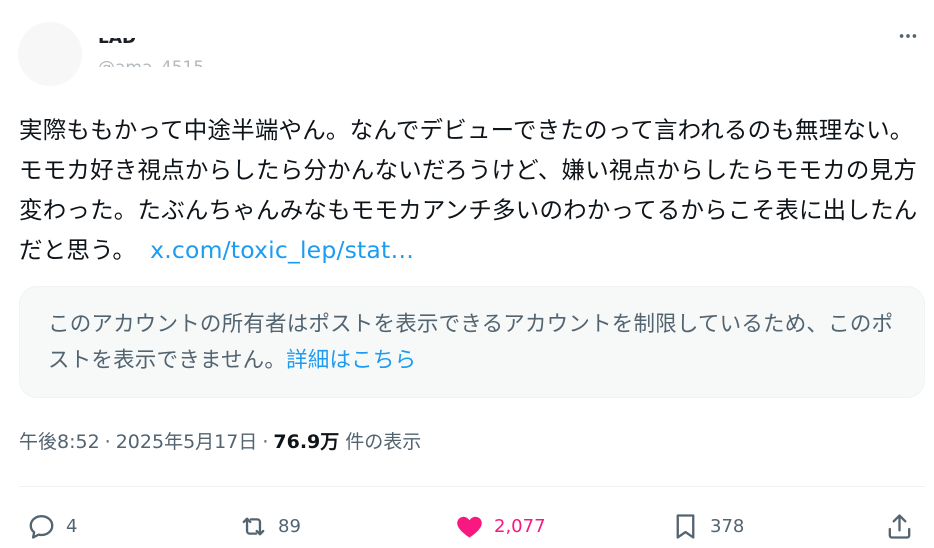  I want to click on tweet-time: 午後8:52, so click(59, 442).